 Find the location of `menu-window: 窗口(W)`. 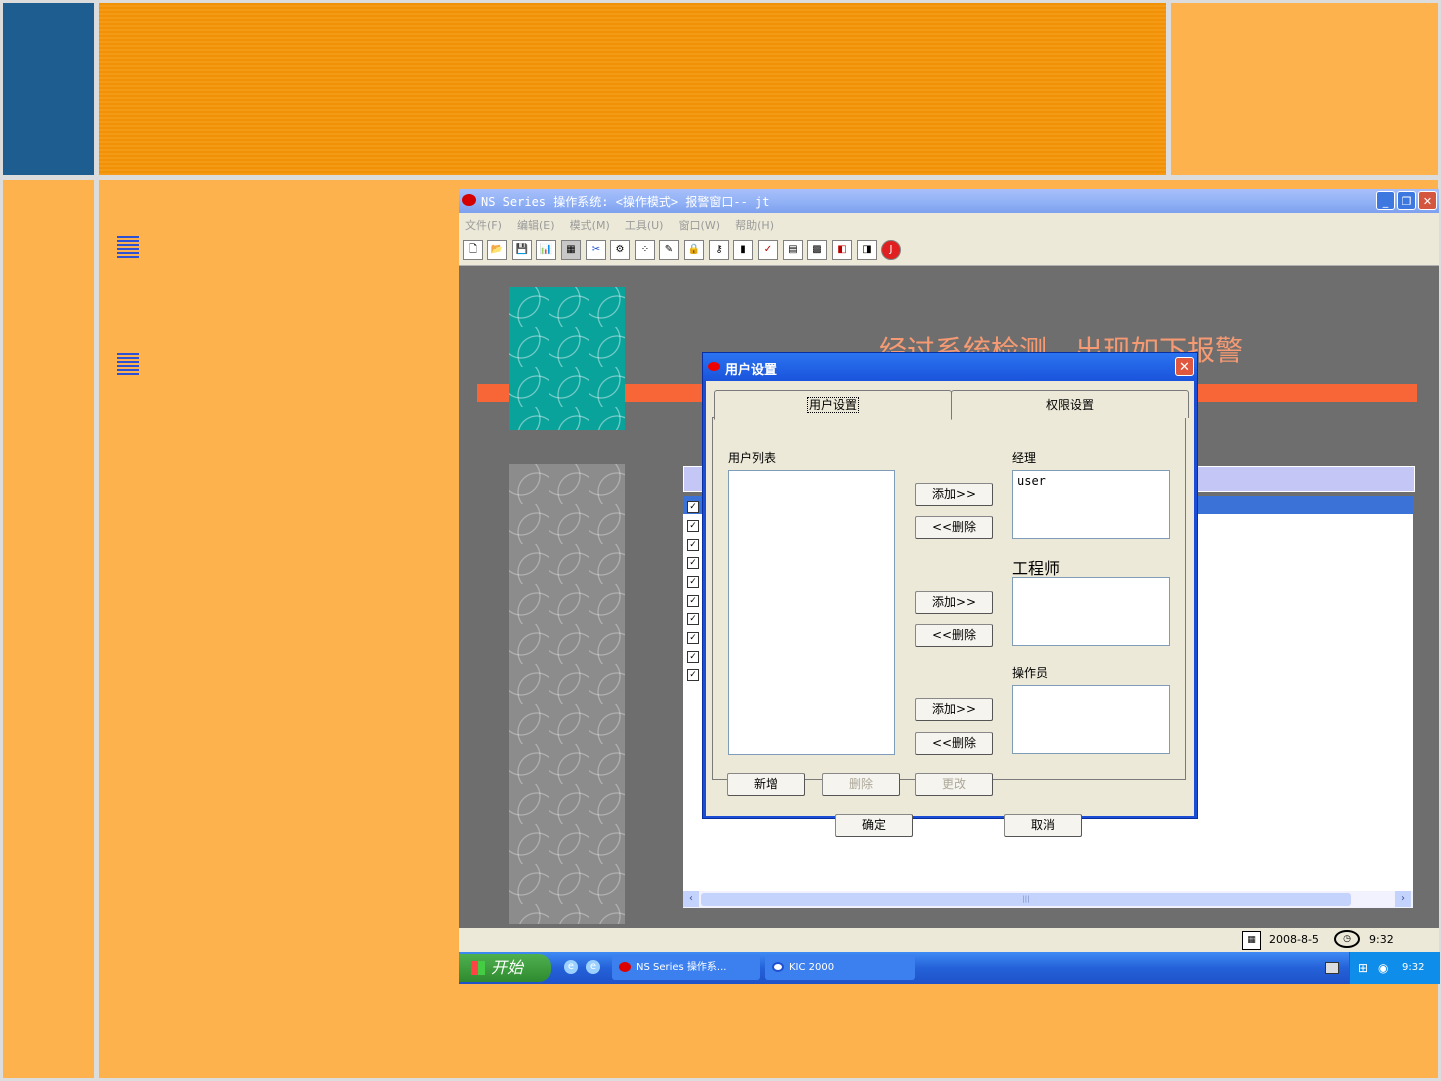

menu-window: 窗口(W) is located at coordinates (699, 225).